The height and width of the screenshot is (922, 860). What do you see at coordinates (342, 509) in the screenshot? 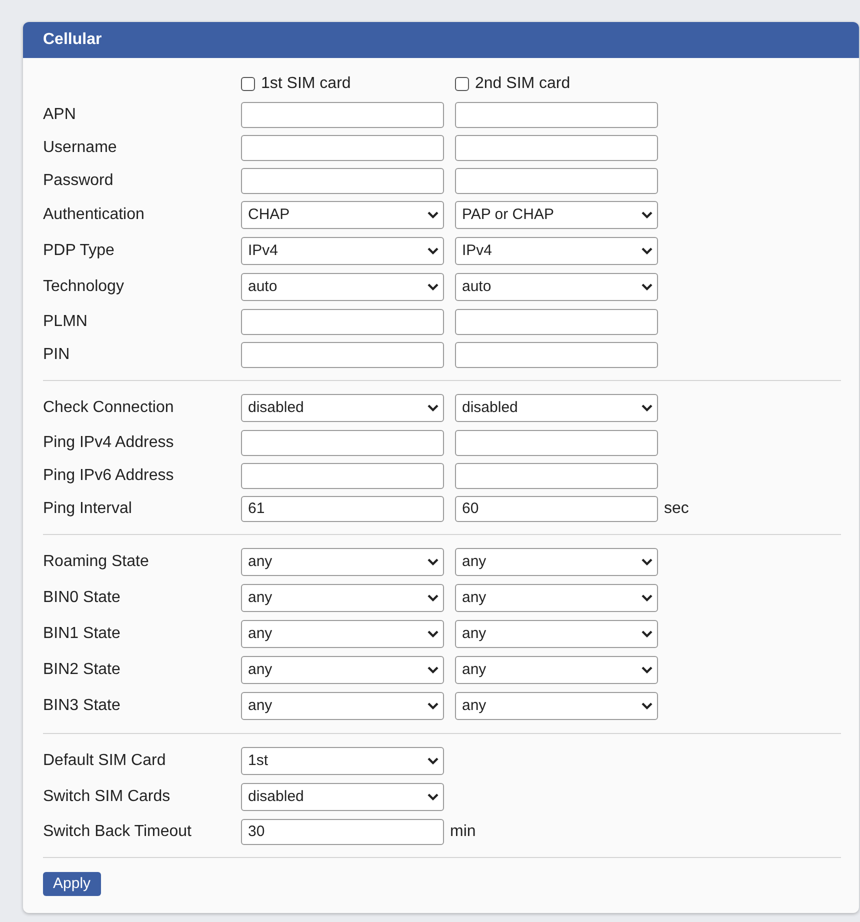
I see `input-field: 61` at bounding box center [342, 509].